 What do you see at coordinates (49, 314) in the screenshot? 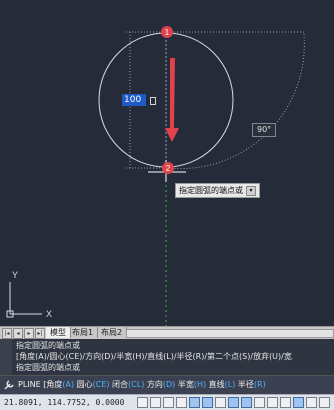
I see `ucs-x-label: X` at bounding box center [49, 314].